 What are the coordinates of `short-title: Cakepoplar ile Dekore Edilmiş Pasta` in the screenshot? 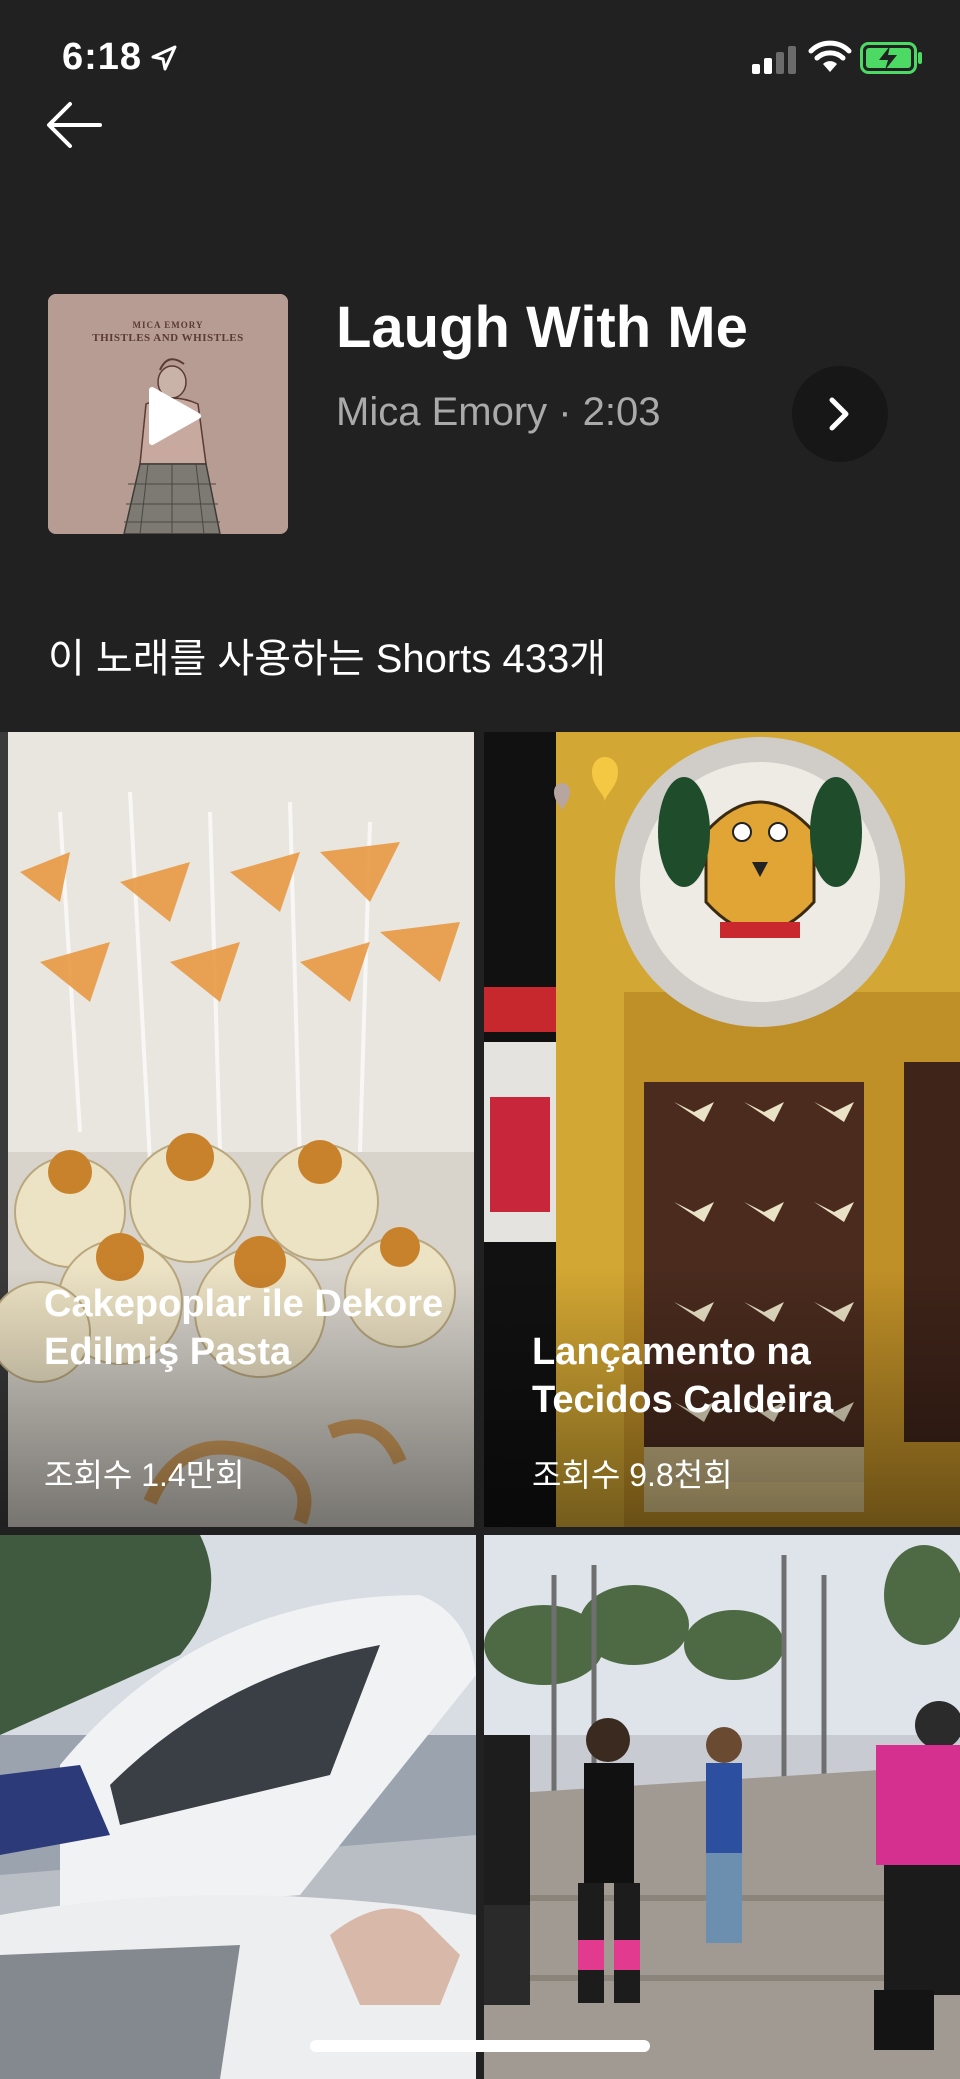 It's located at (244, 1328).